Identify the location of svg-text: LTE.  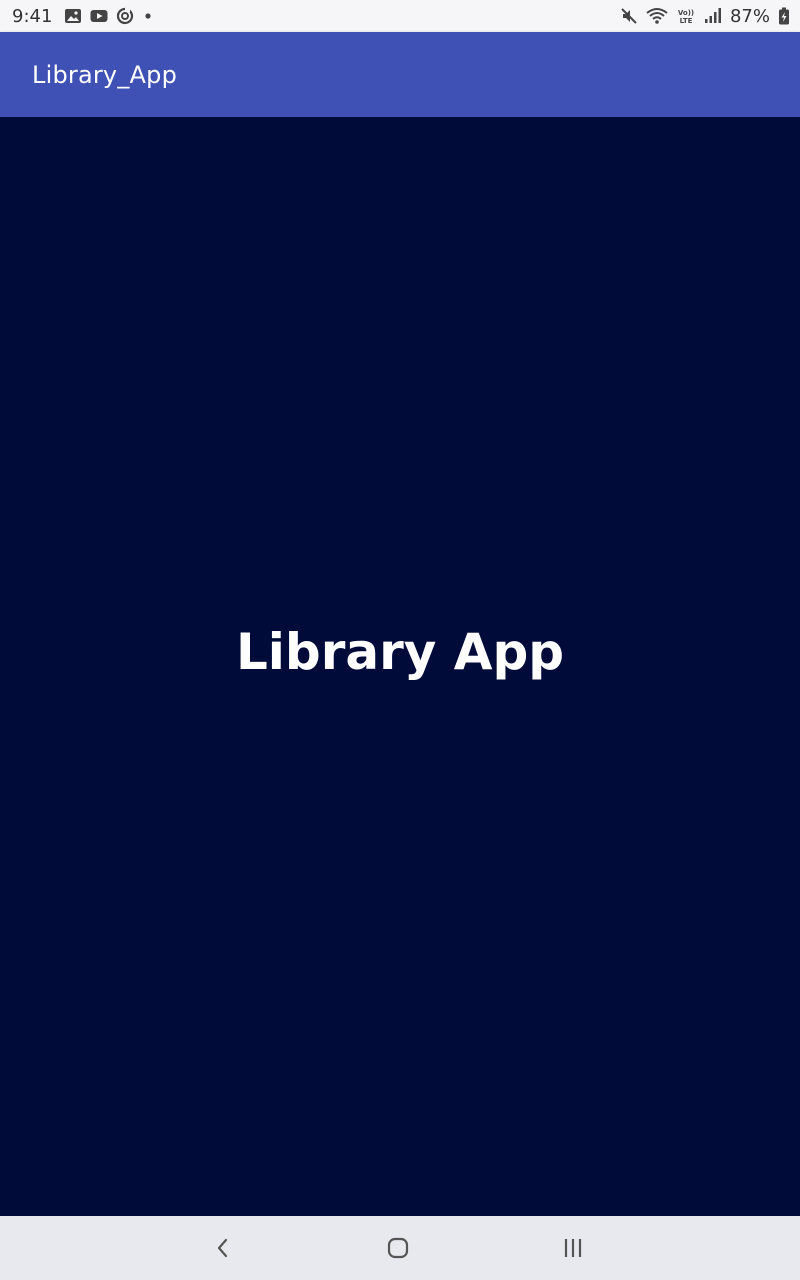
(686, 21).